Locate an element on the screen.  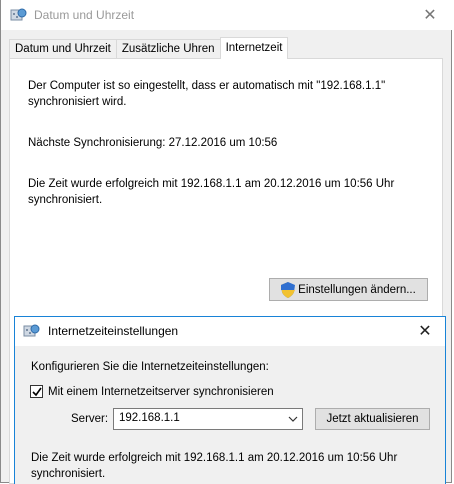
tab-internet-time: Internetzeit is located at coordinates (254, 48).